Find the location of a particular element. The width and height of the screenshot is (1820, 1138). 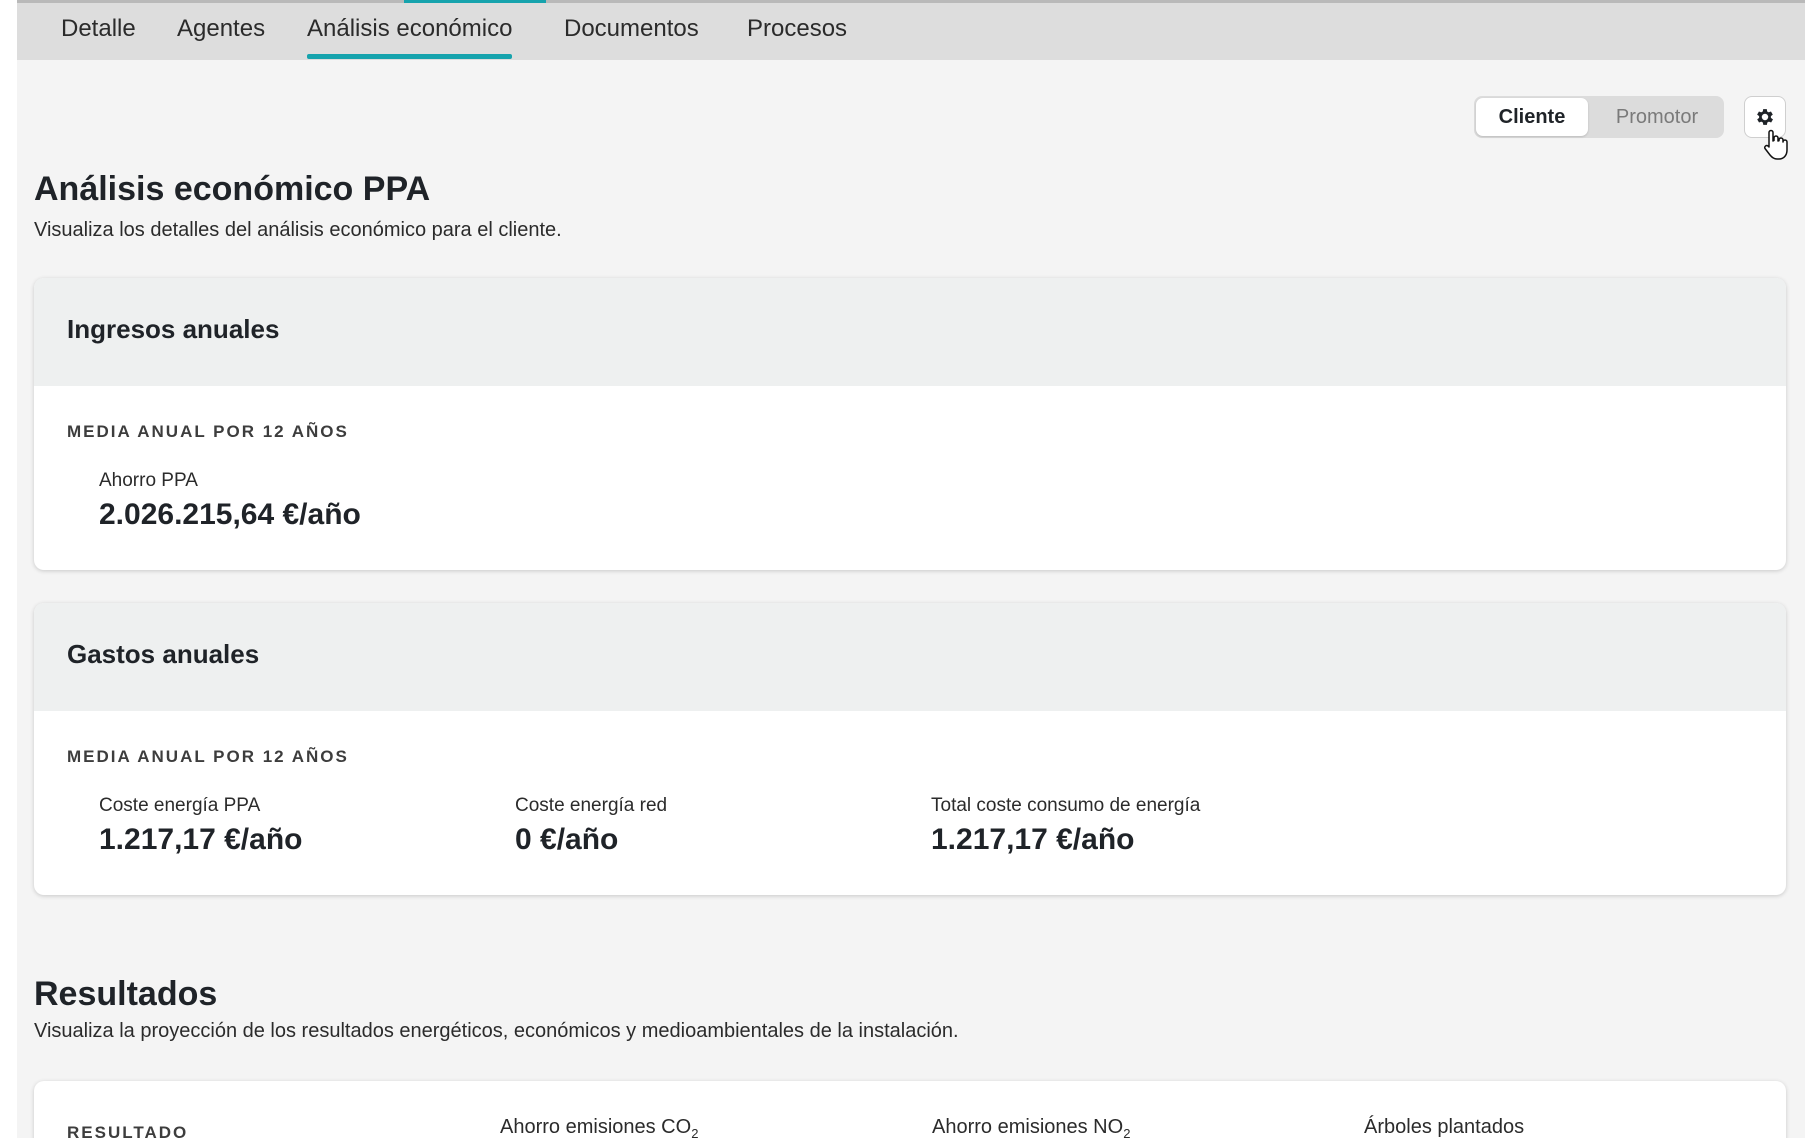

metric-value: 2.026.215,64 €/año is located at coordinates (230, 514).